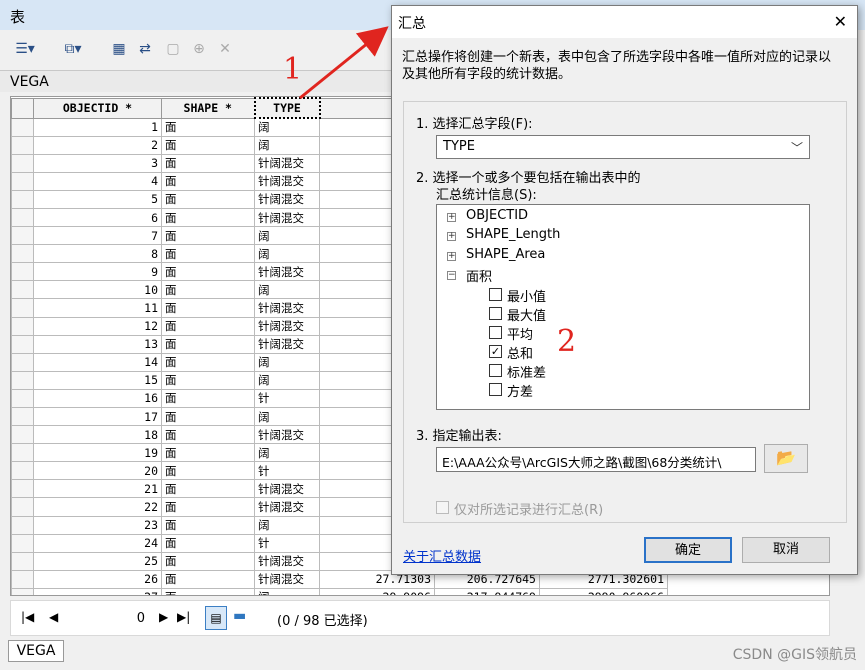 This screenshot has width=865, height=670. I want to click on browse-folder-button: 📂, so click(786, 458).